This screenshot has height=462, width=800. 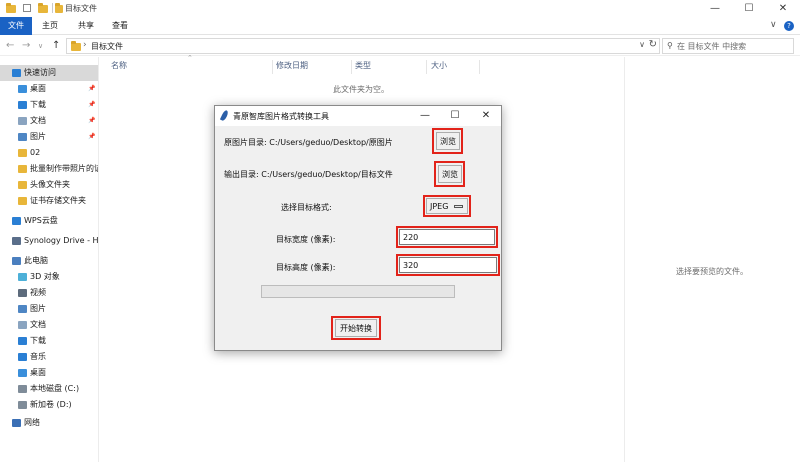 I want to click on new-folder-icon, so click(x=43, y=8).